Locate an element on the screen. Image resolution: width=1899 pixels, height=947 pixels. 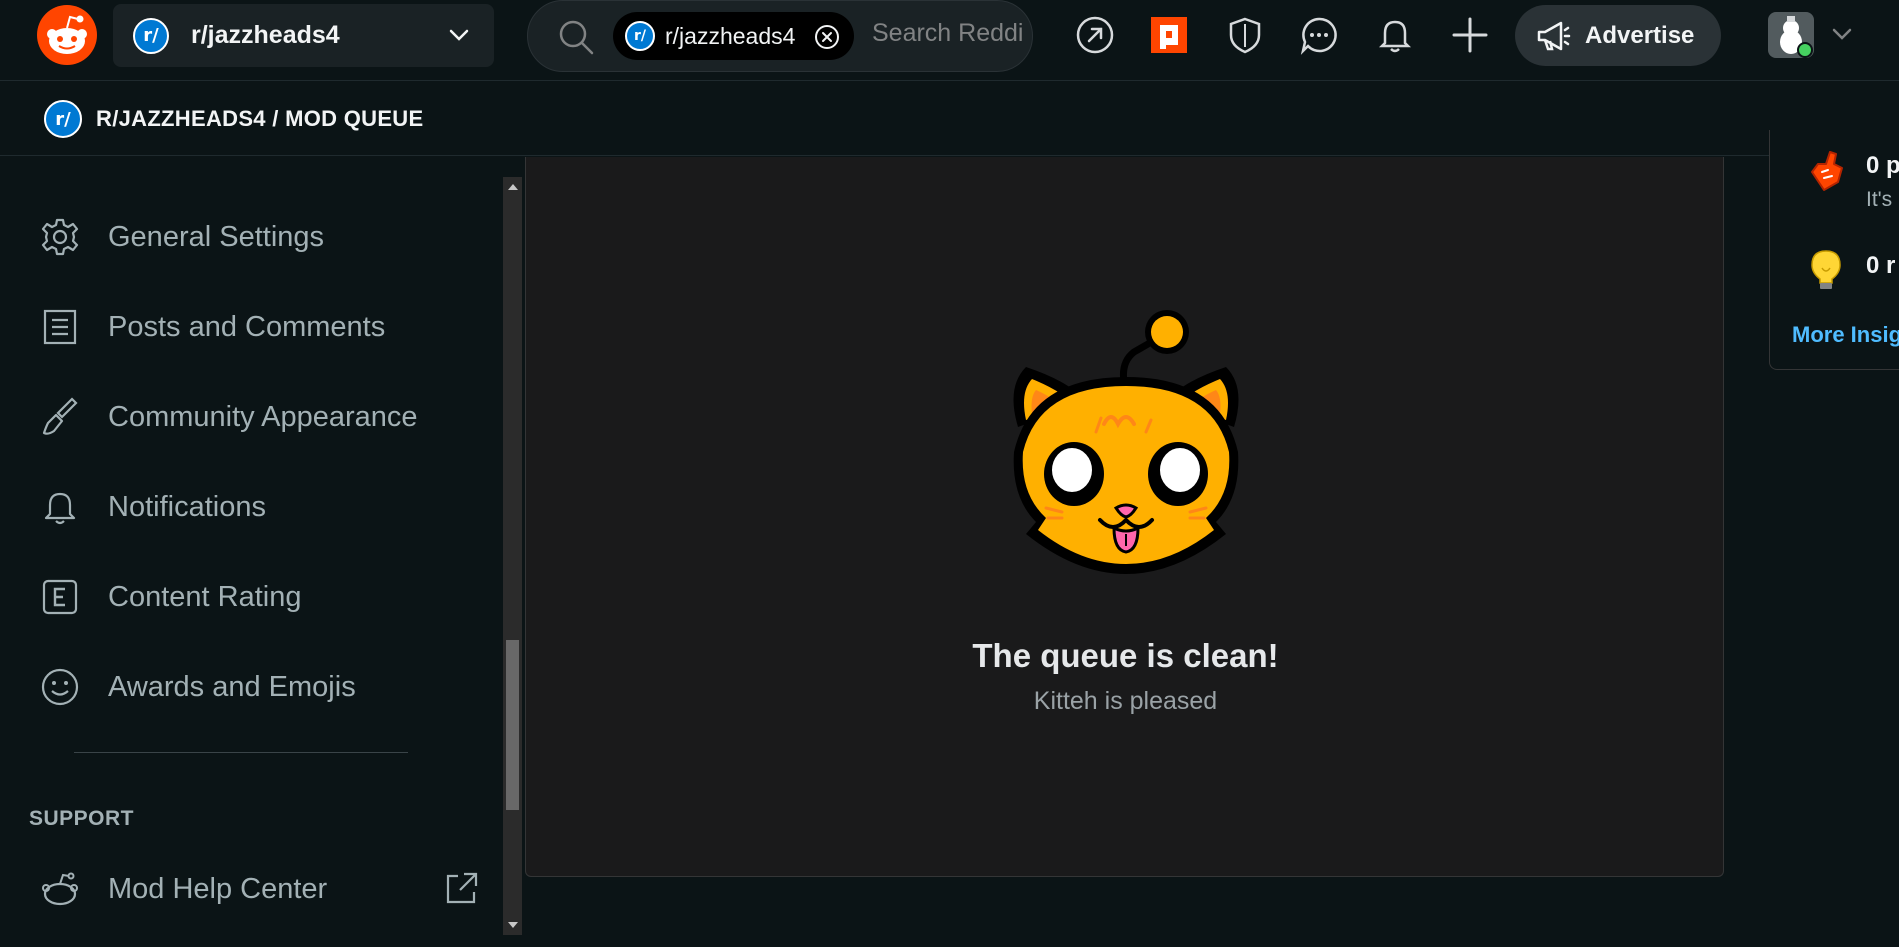
reddit-logo is located at coordinates (67, 35).